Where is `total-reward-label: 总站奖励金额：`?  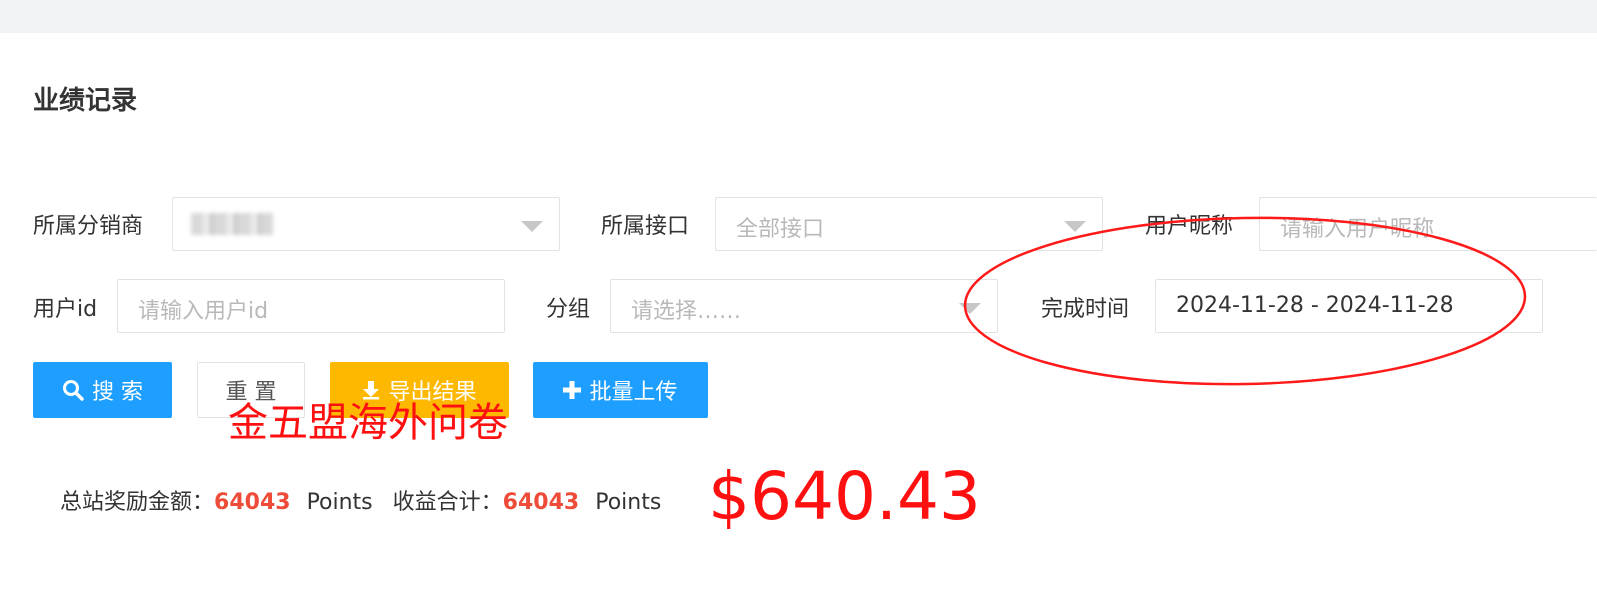 total-reward-label: 总站奖励金额： is located at coordinates (137, 502).